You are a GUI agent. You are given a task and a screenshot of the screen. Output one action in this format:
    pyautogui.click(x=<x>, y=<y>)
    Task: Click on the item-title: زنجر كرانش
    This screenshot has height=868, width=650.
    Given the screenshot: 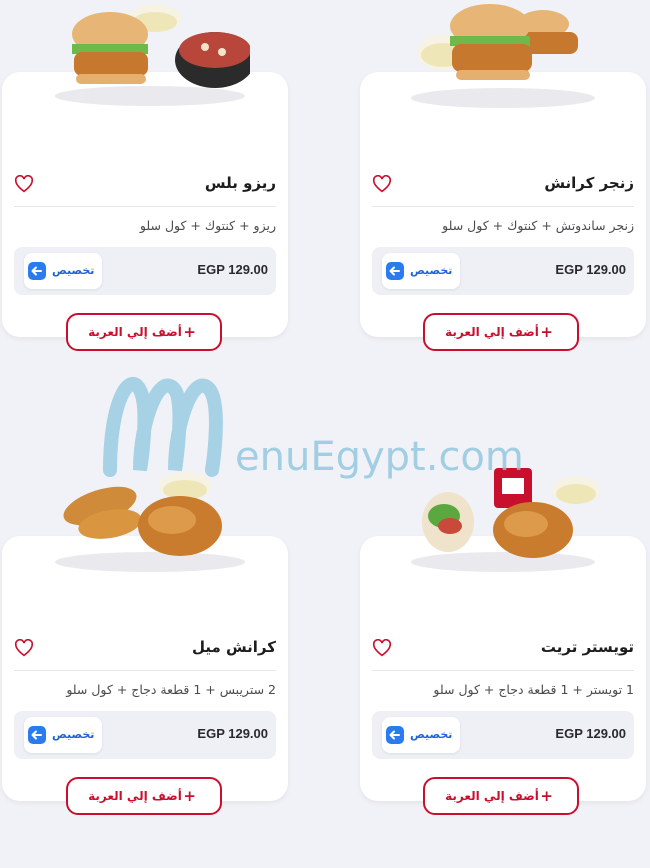 What is the action you would take?
    pyautogui.click(x=589, y=183)
    